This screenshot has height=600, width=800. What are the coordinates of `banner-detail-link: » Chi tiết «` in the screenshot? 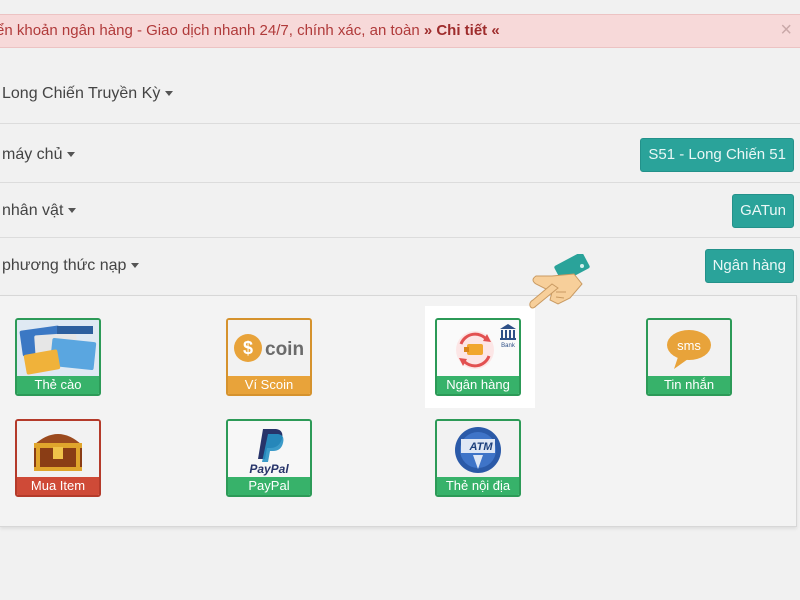 It's located at (462, 30).